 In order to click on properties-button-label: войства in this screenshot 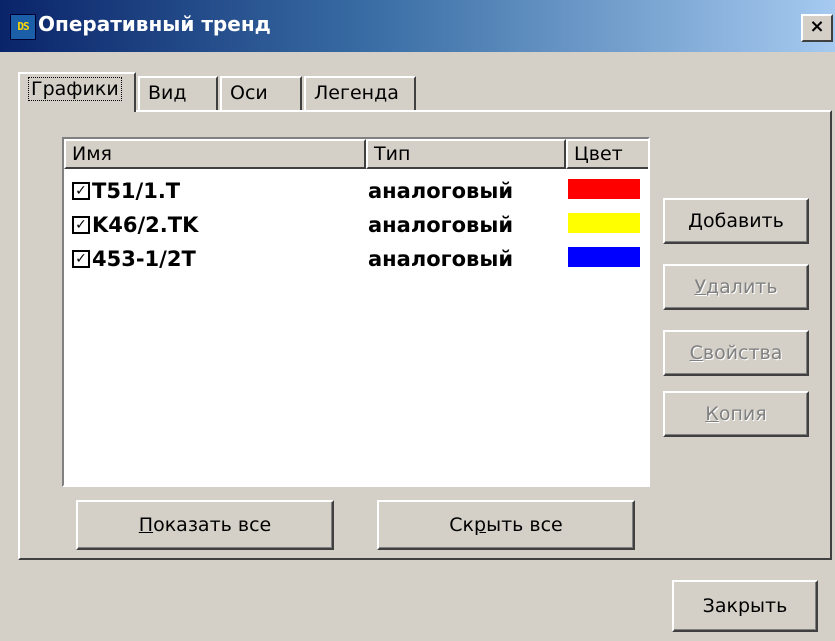, I will do `click(742, 353)`.